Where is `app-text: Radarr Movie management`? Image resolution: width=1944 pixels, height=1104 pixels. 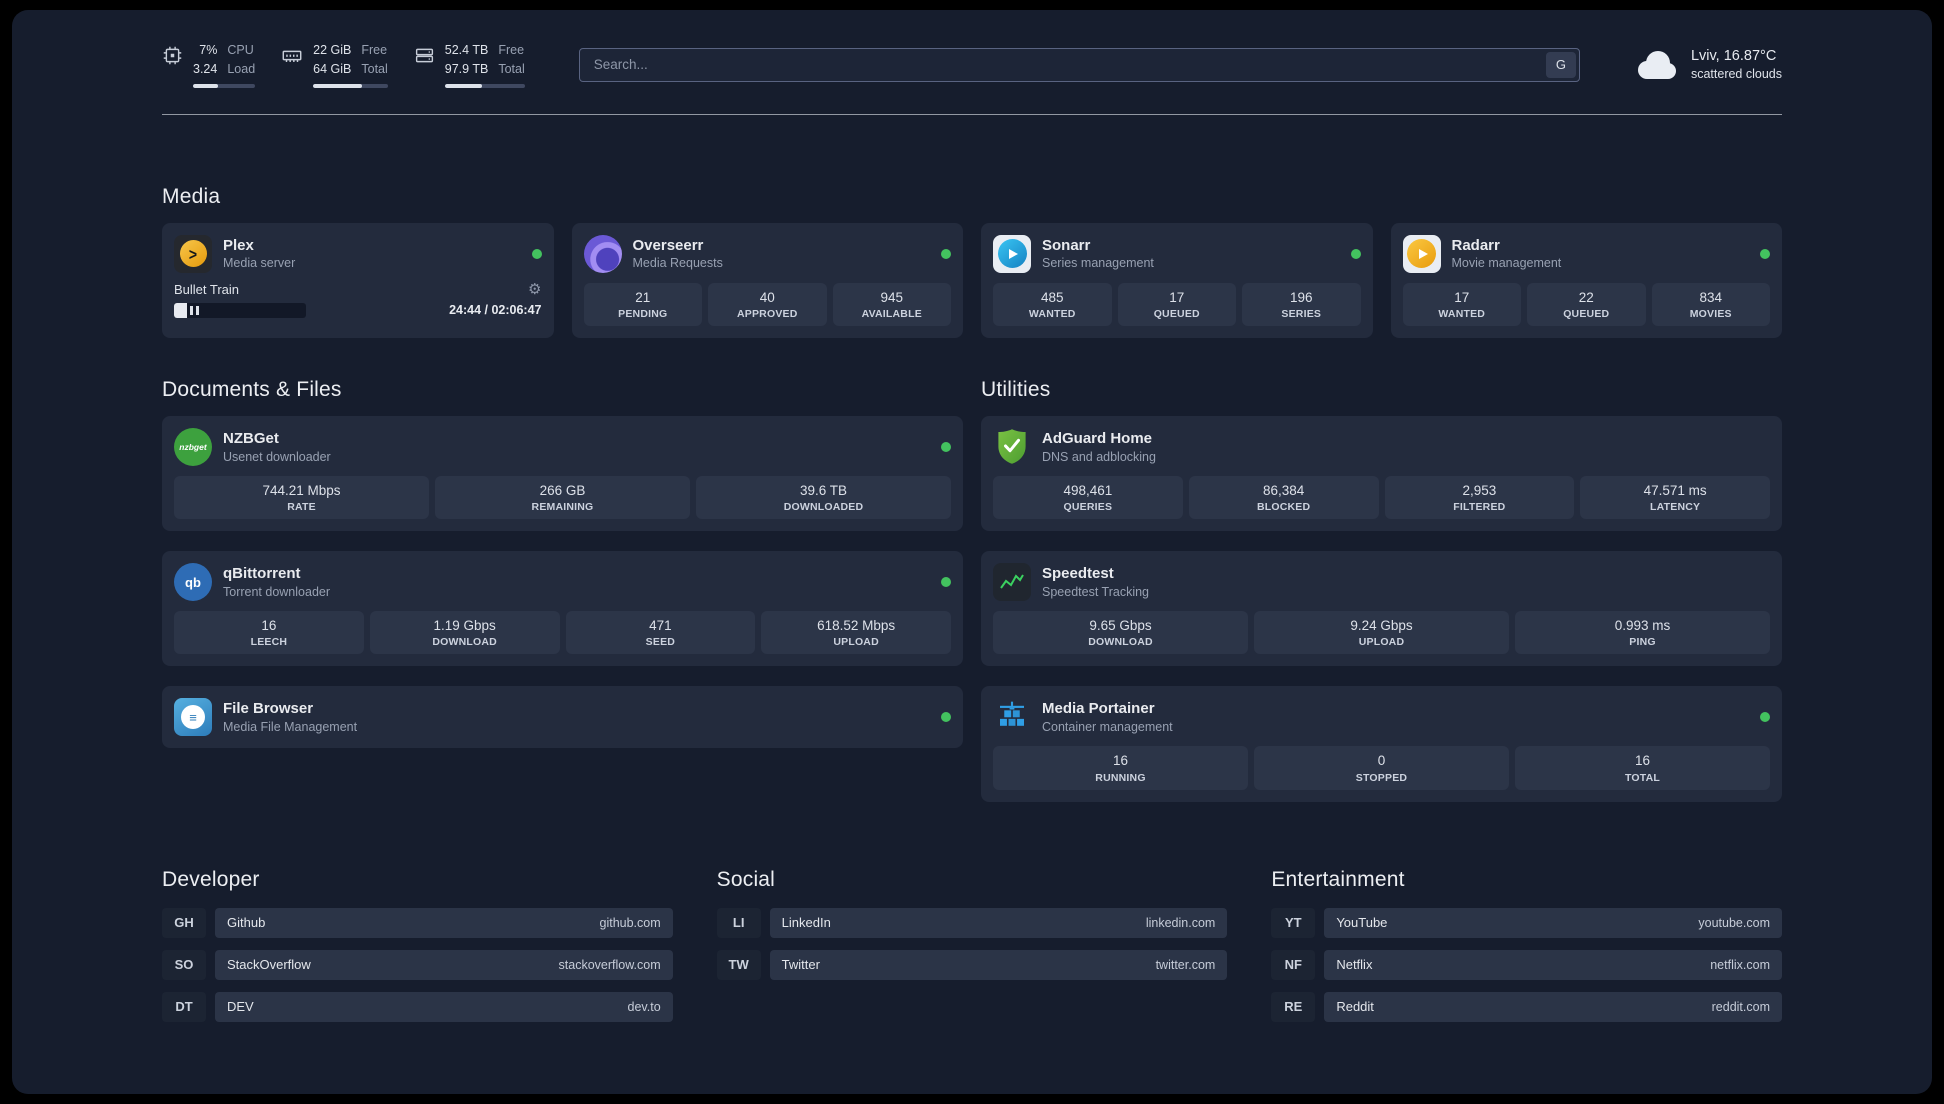
app-text: Radarr Movie management is located at coordinates (1507, 254).